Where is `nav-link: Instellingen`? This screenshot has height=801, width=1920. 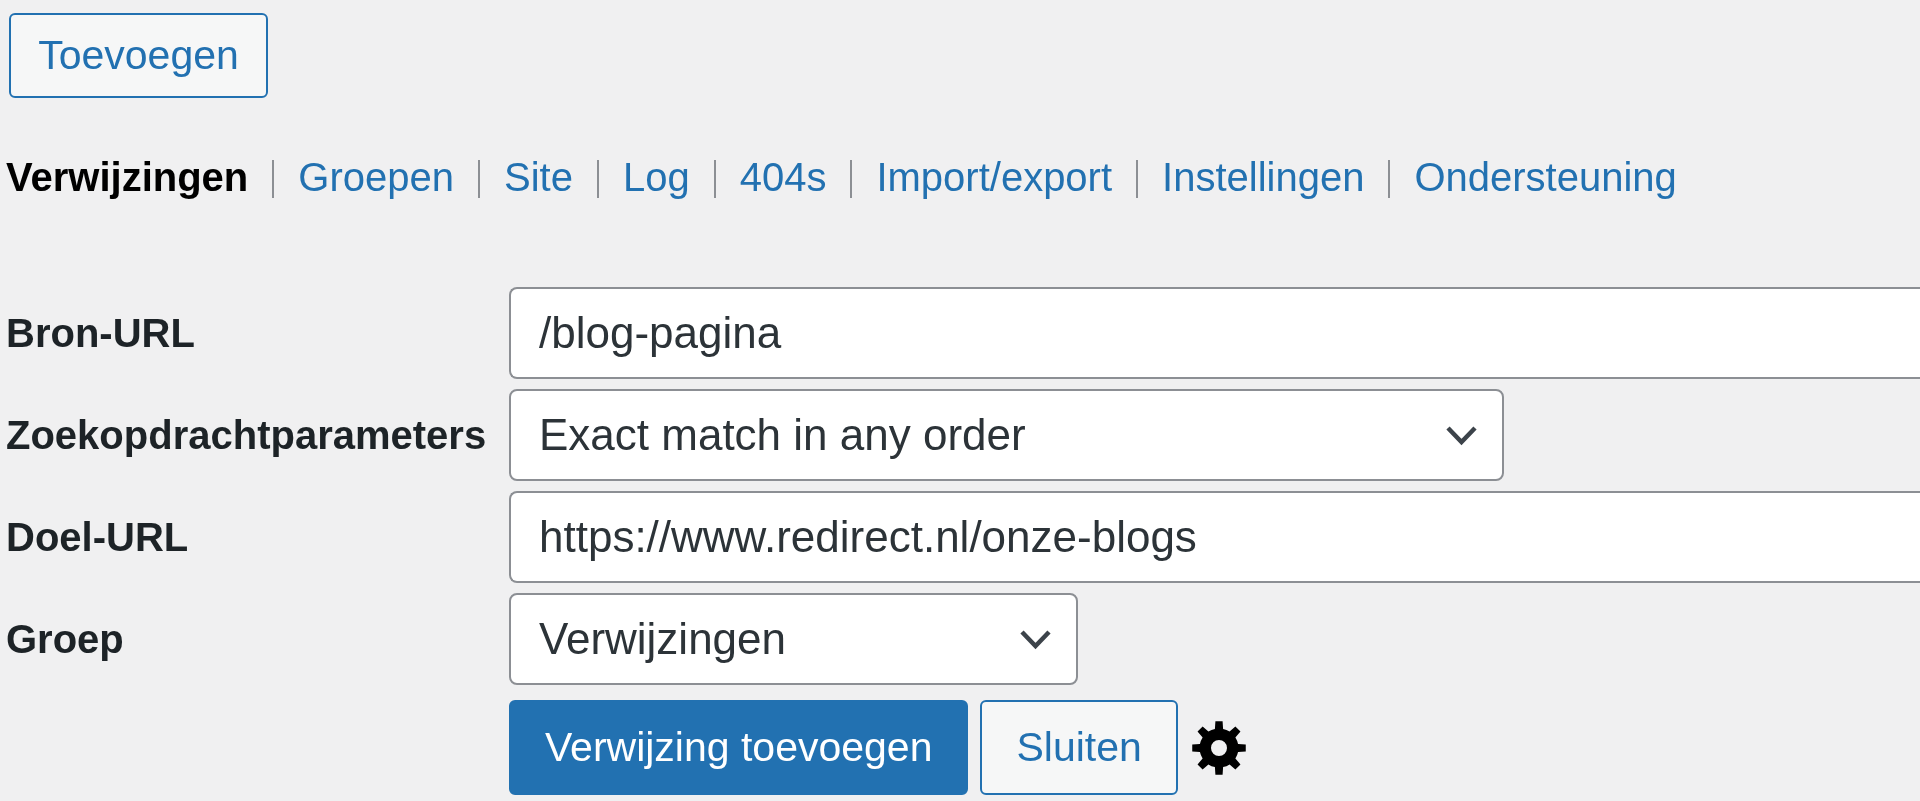 nav-link: Instellingen is located at coordinates (1263, 177).